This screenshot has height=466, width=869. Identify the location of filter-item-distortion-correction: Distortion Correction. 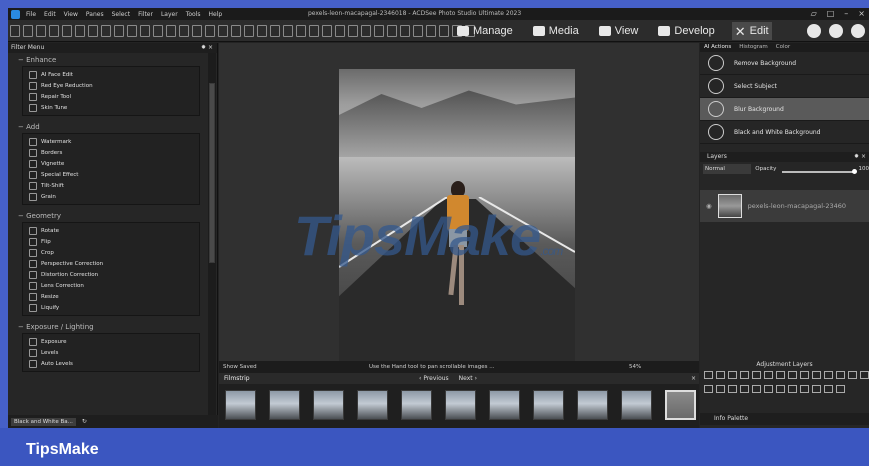
(111, 274).